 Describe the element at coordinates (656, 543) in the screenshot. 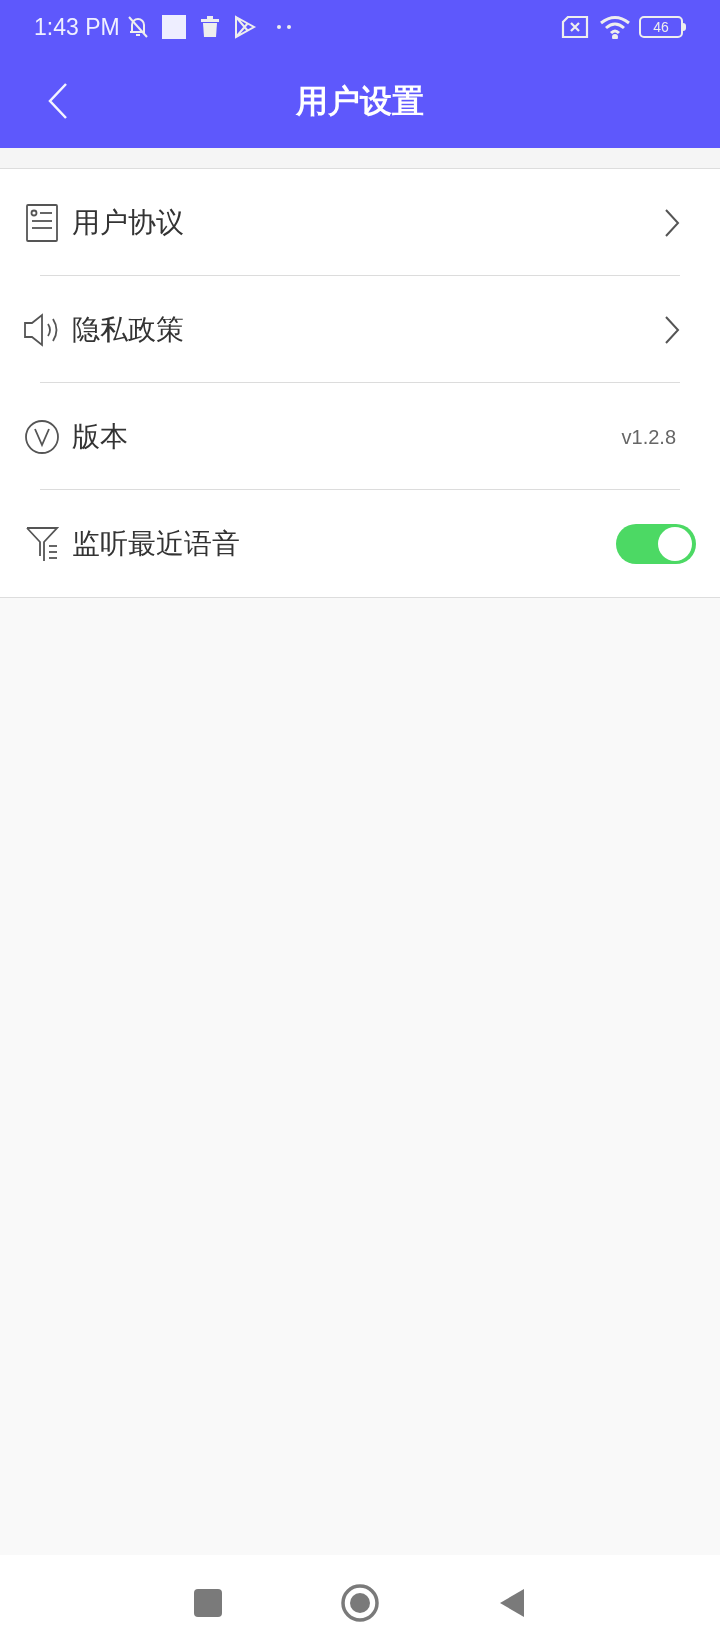

I see `toggle-switch` at that location.